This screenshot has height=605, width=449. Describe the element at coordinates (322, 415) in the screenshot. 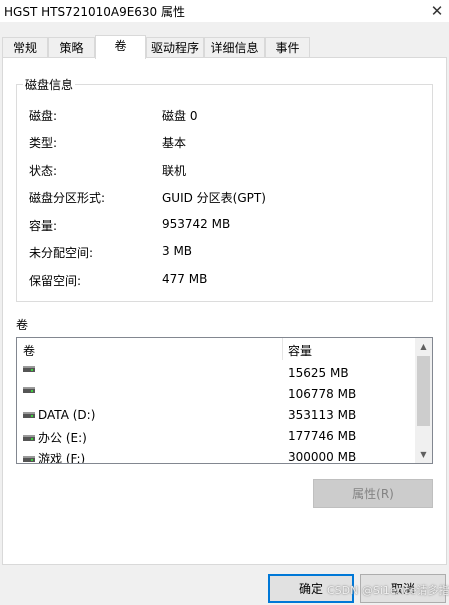

I see `volume-capacity: 353113 MB` at that location.